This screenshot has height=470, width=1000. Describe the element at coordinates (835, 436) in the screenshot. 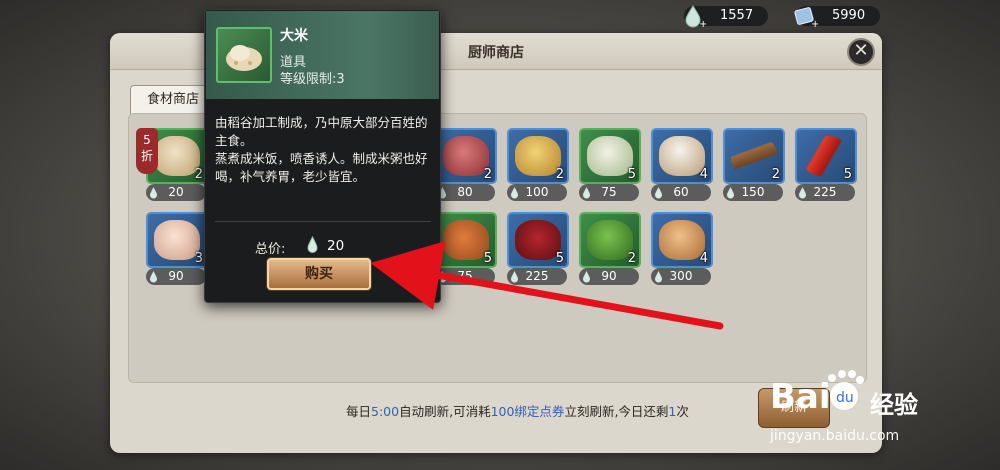

I see `watermark-url: jingyan.baidu.com` at that location.